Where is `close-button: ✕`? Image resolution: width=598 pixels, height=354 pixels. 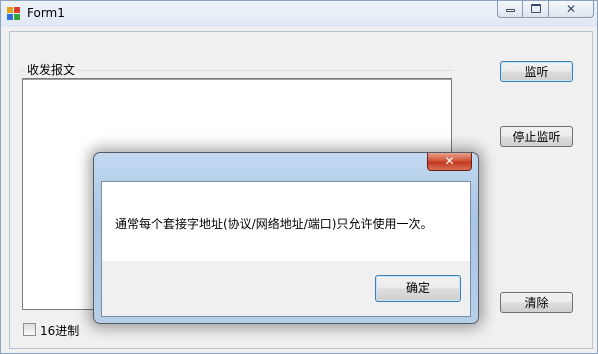 close-button: ✕ is located at coordinates (571, 9).